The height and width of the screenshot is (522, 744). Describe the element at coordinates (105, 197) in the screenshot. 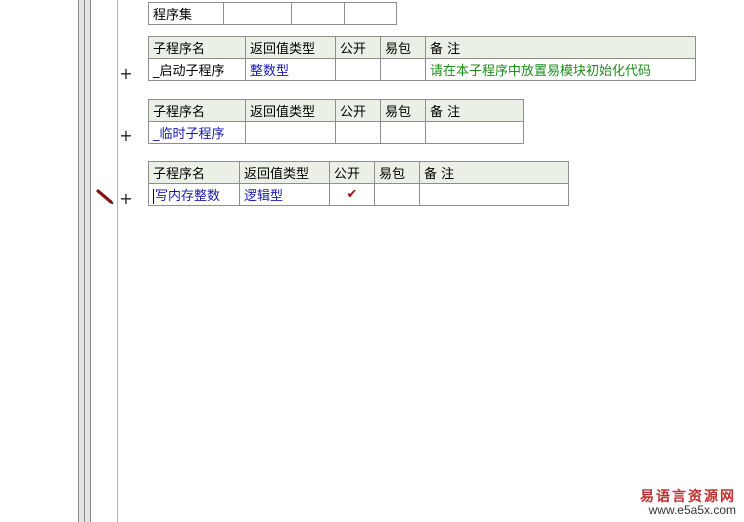

I see `edit-pencil-icon` at that location.